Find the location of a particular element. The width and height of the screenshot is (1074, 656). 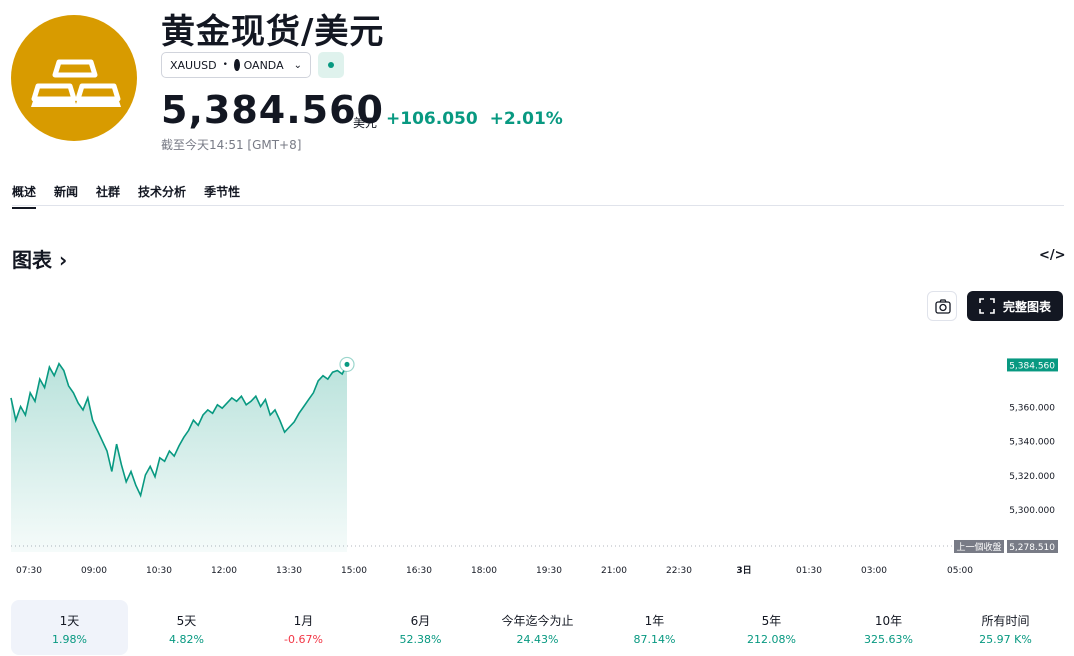

x-tick-label: 12:00 is located at coordinates (224, 571).